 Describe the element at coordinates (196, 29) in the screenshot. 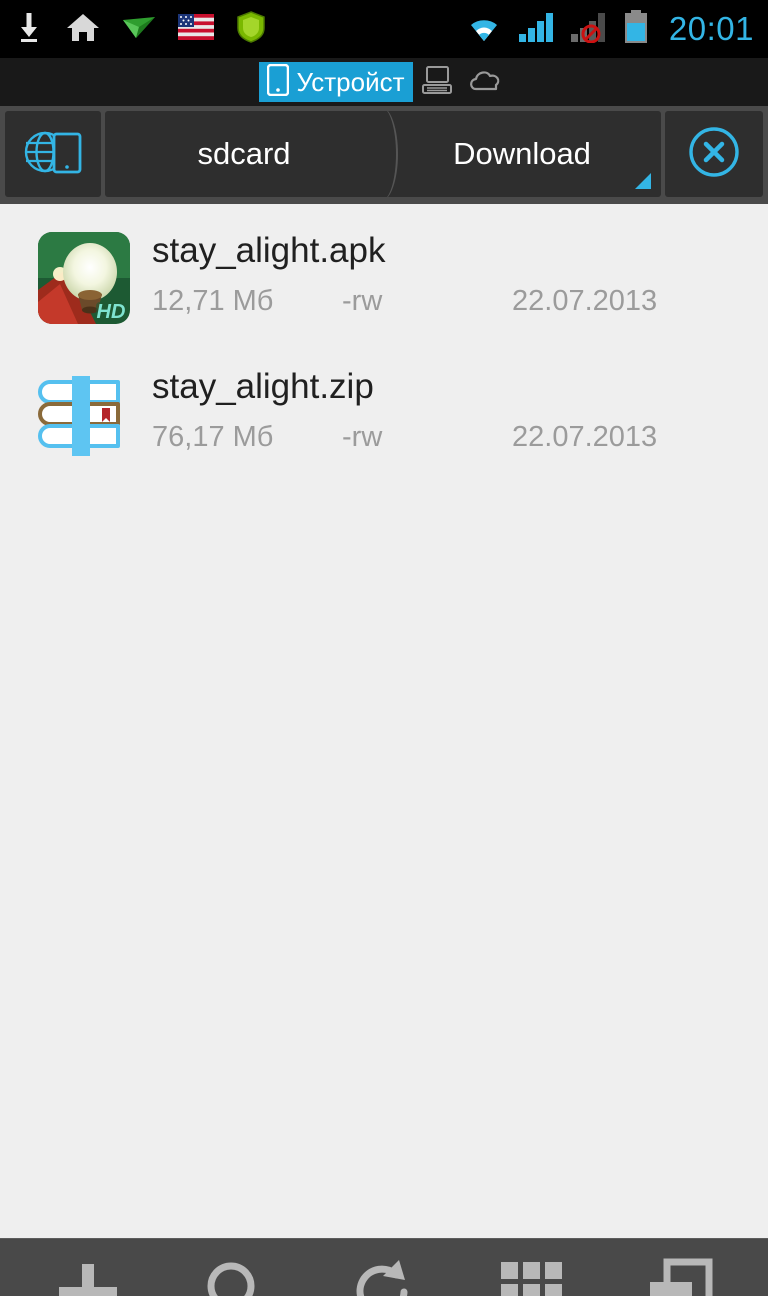

I see `us-flag-icon` at that location.